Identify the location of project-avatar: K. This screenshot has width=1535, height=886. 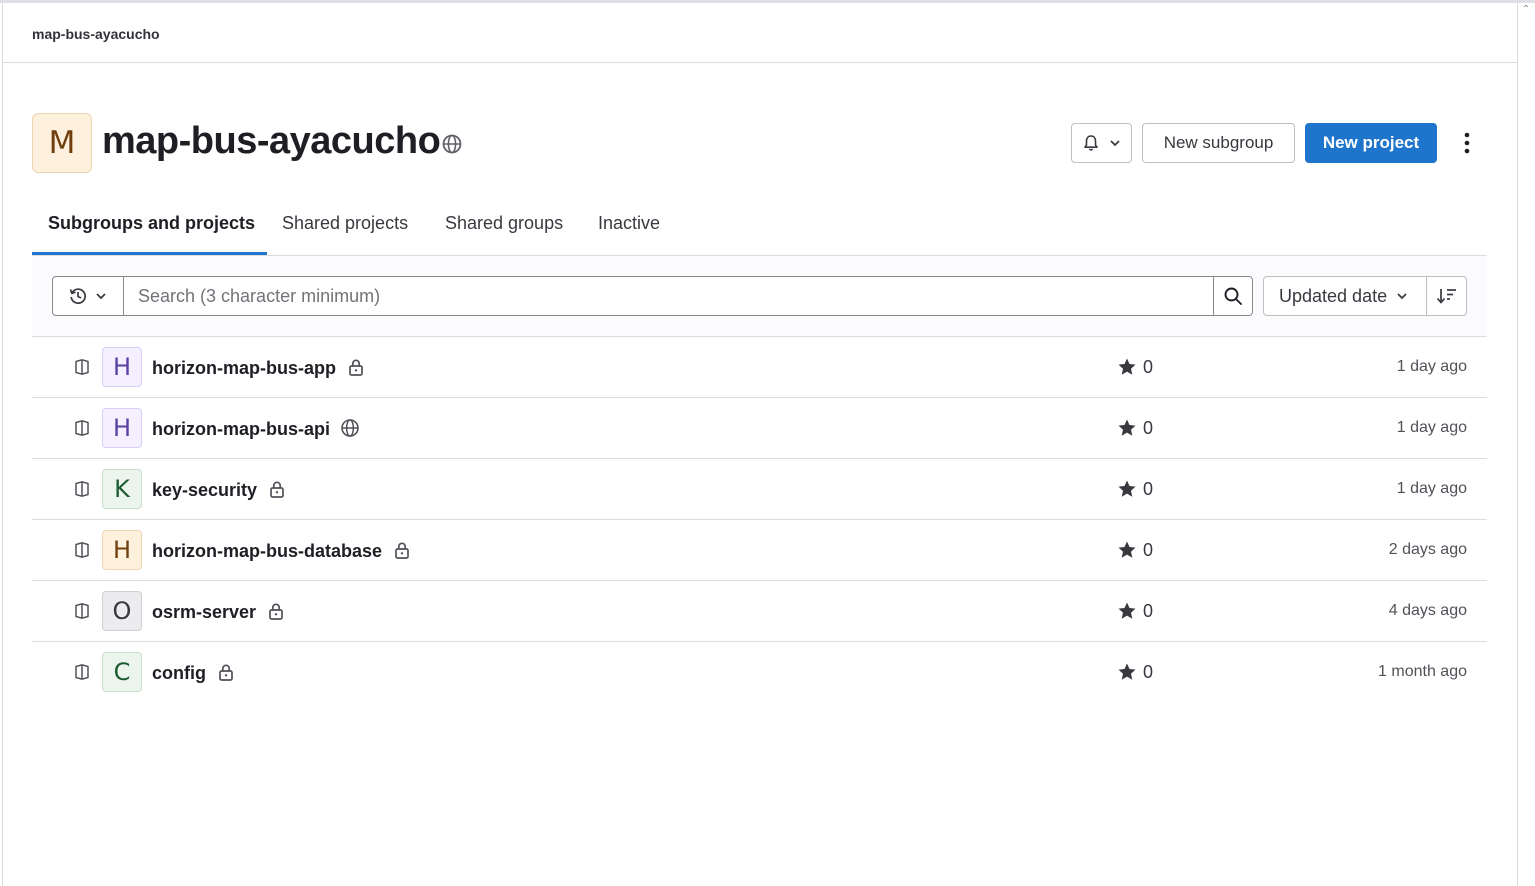
(122, 489).